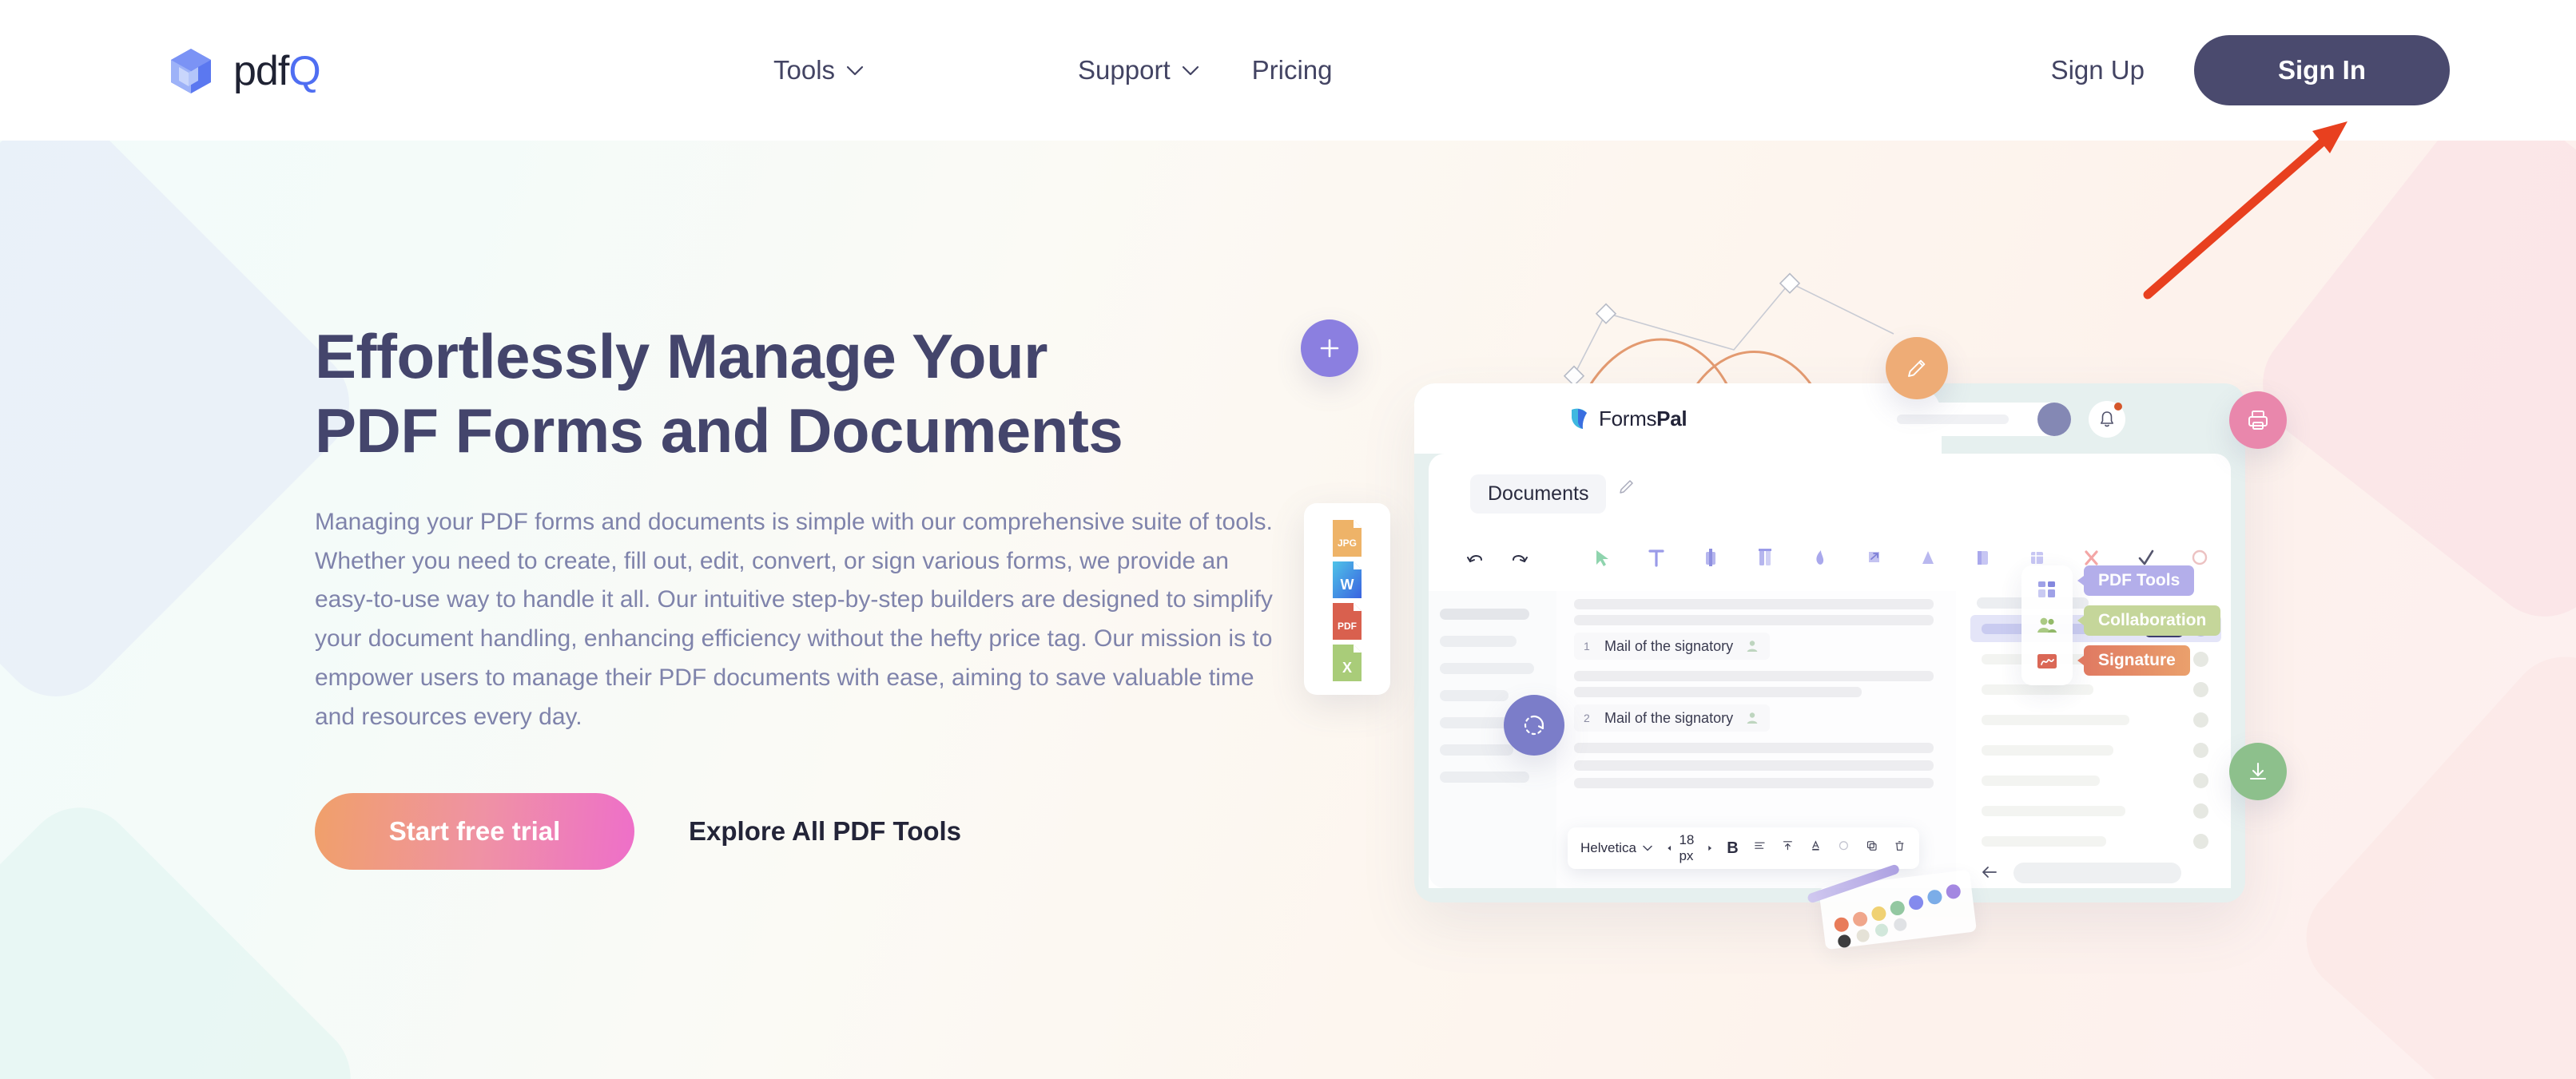  Describe the element at coordinates (1292, 70) in the screenshot. I see `nav-item-pricing: Pricing` at that location.